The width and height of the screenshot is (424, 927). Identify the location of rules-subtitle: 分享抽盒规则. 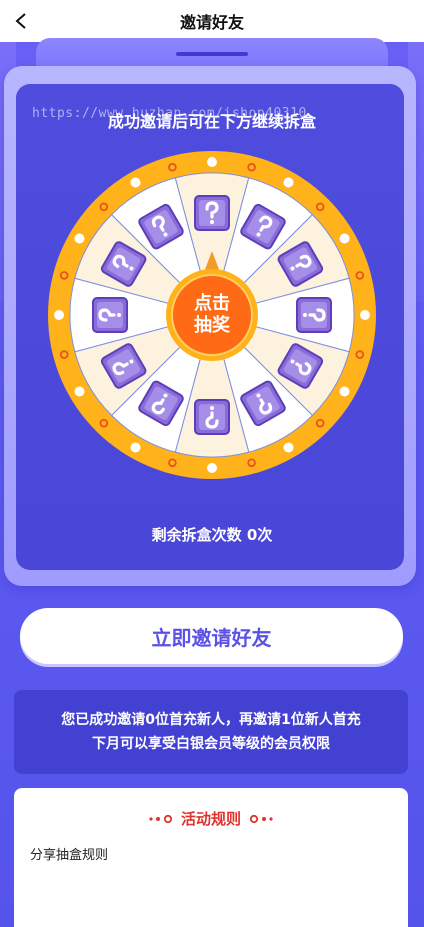
(69, 855).